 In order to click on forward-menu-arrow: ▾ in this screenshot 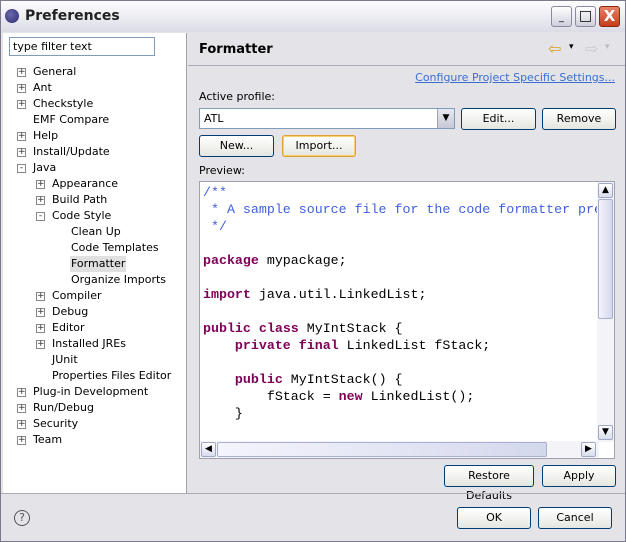, I will do `click(607, 47)`.